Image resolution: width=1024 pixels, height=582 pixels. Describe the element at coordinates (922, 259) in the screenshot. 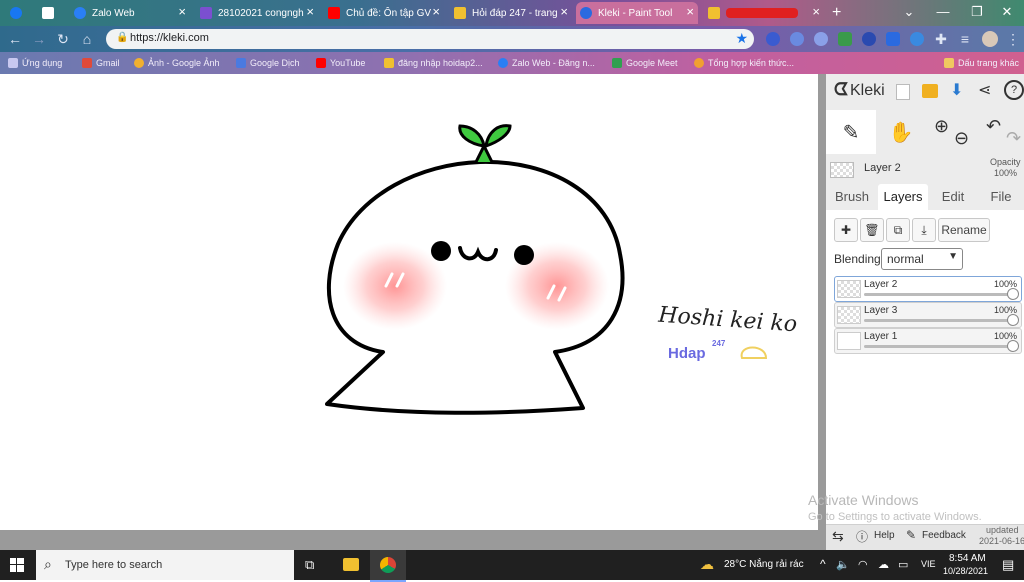

I see `blending-select: normal ▼` at that location.